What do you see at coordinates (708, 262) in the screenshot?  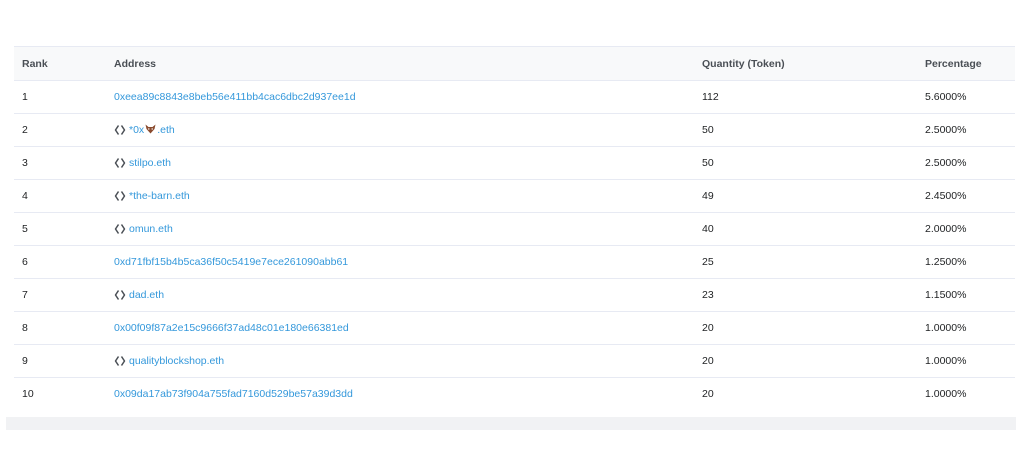 I see `quantity-cell: 25` at bounding box center [708, 262].